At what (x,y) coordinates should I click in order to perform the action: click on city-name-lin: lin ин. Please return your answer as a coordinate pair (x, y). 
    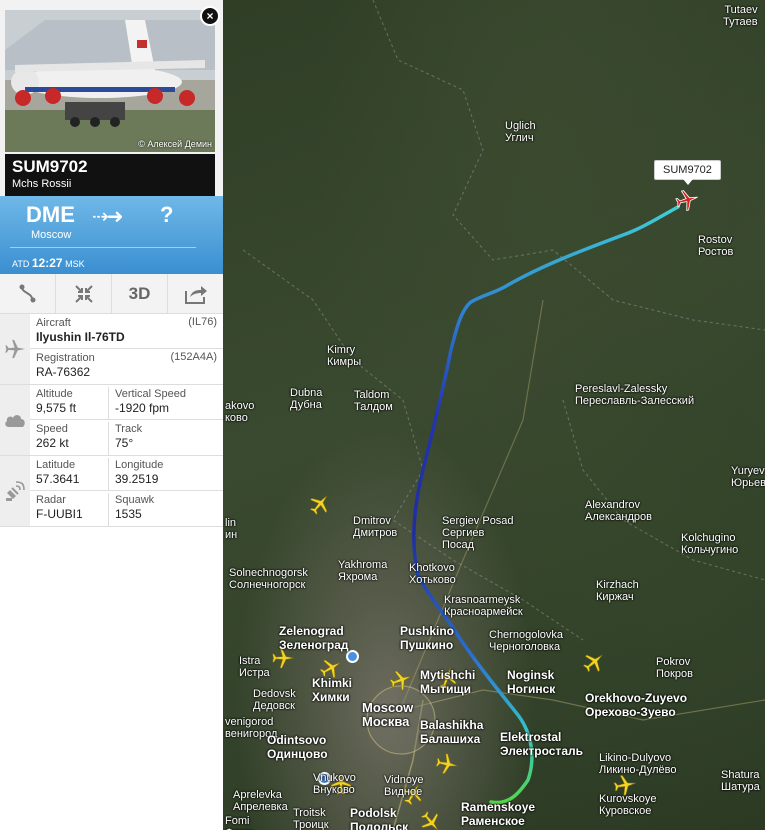
    Looking at the image, I should click on (231, 529).